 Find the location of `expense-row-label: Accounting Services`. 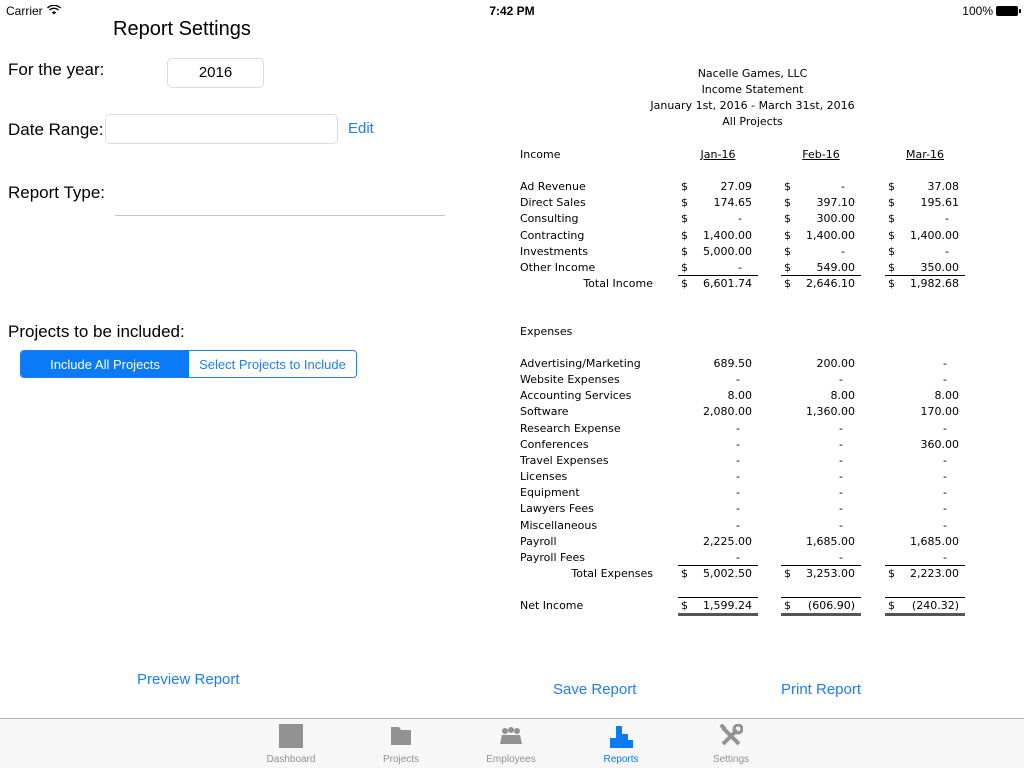

expense-row-label: Accounting Services is located at coordinates (576, 396).